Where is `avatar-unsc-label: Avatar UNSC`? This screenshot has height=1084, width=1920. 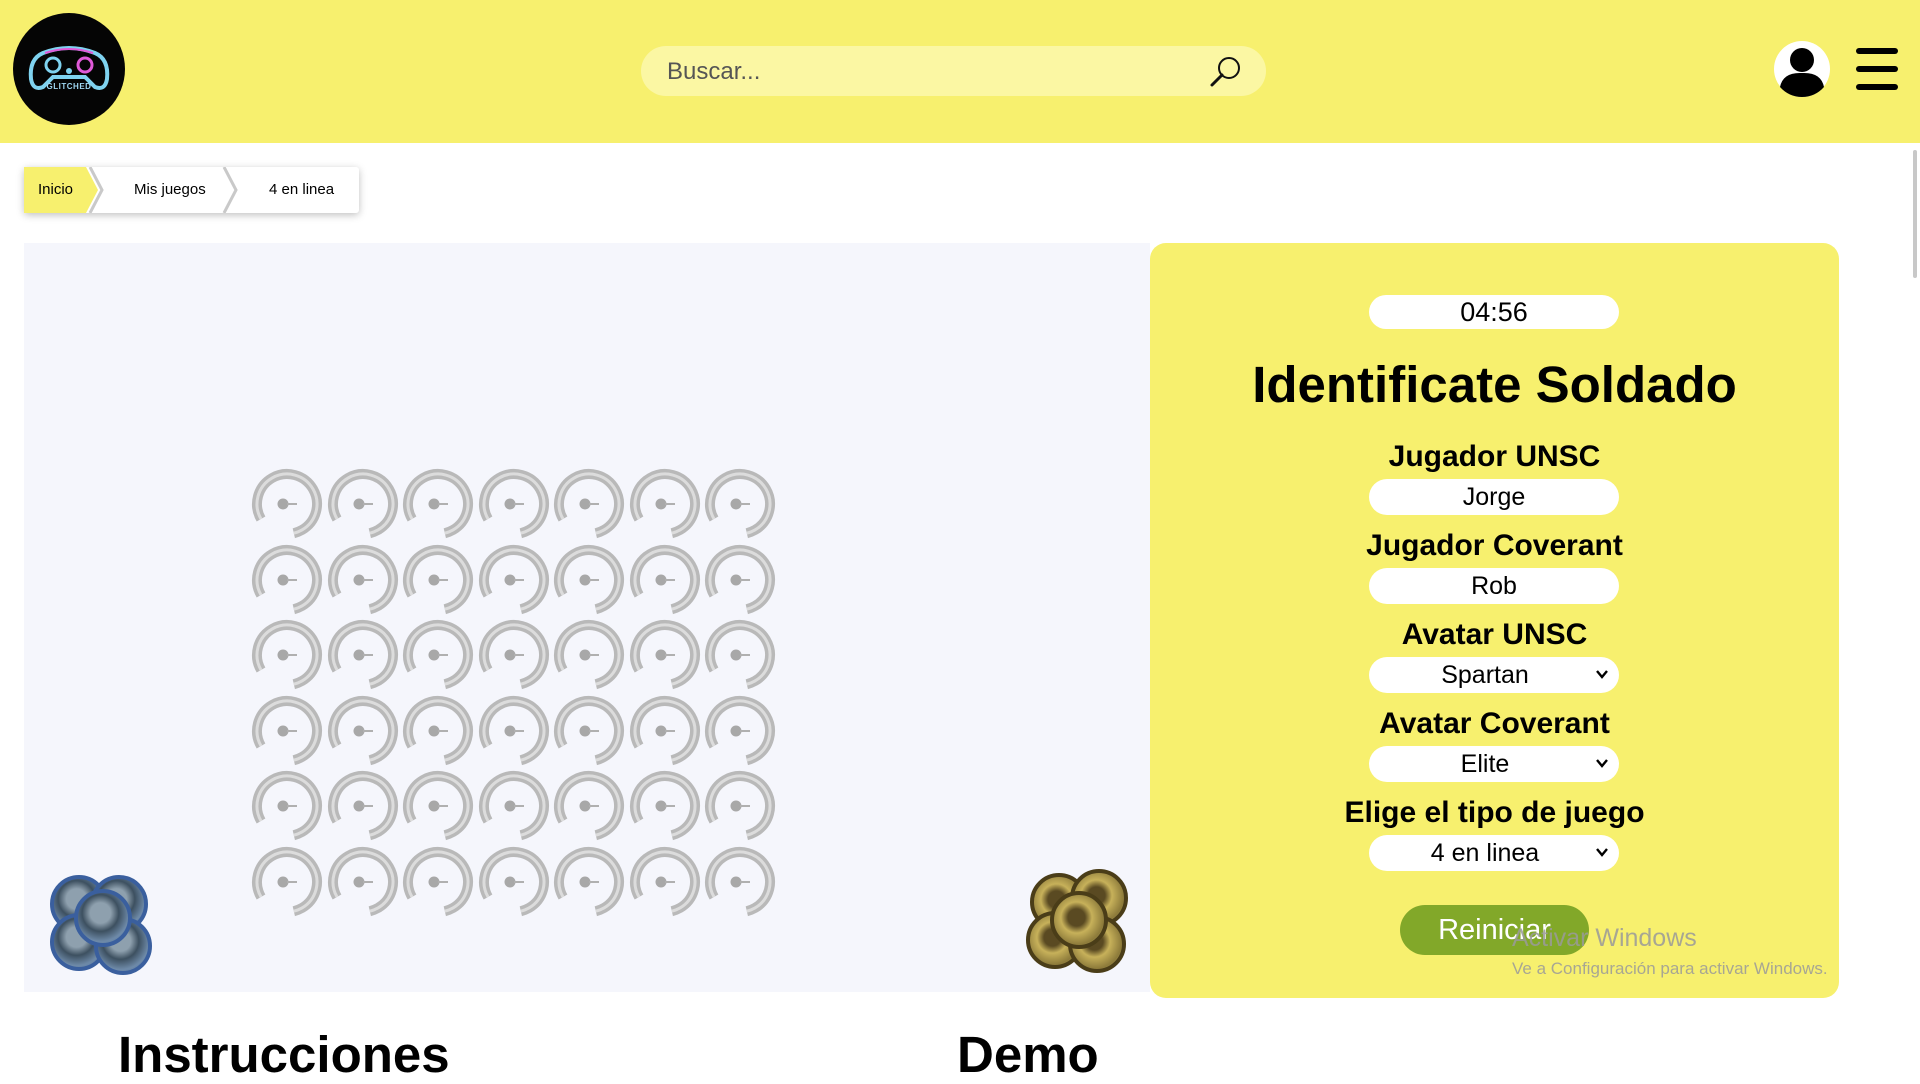
avatar-unsc-label: Avatar UNSC is located at coordinates (1494, 634).